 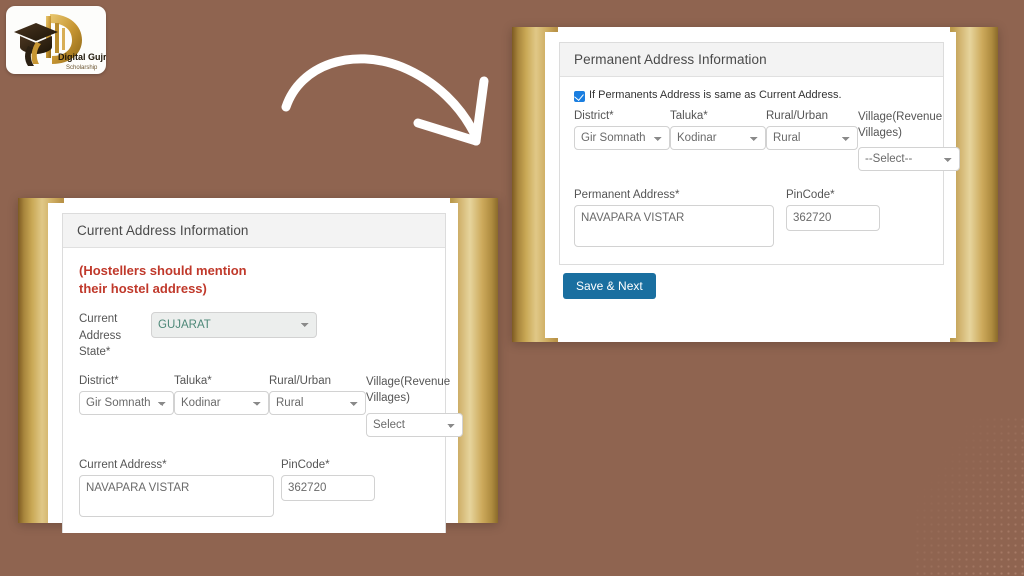 What do you see at coordinates (143, 288) in the screenshot?
I see `hosteller-note-line2: their hostel address)` at bounding box center [143, 288].